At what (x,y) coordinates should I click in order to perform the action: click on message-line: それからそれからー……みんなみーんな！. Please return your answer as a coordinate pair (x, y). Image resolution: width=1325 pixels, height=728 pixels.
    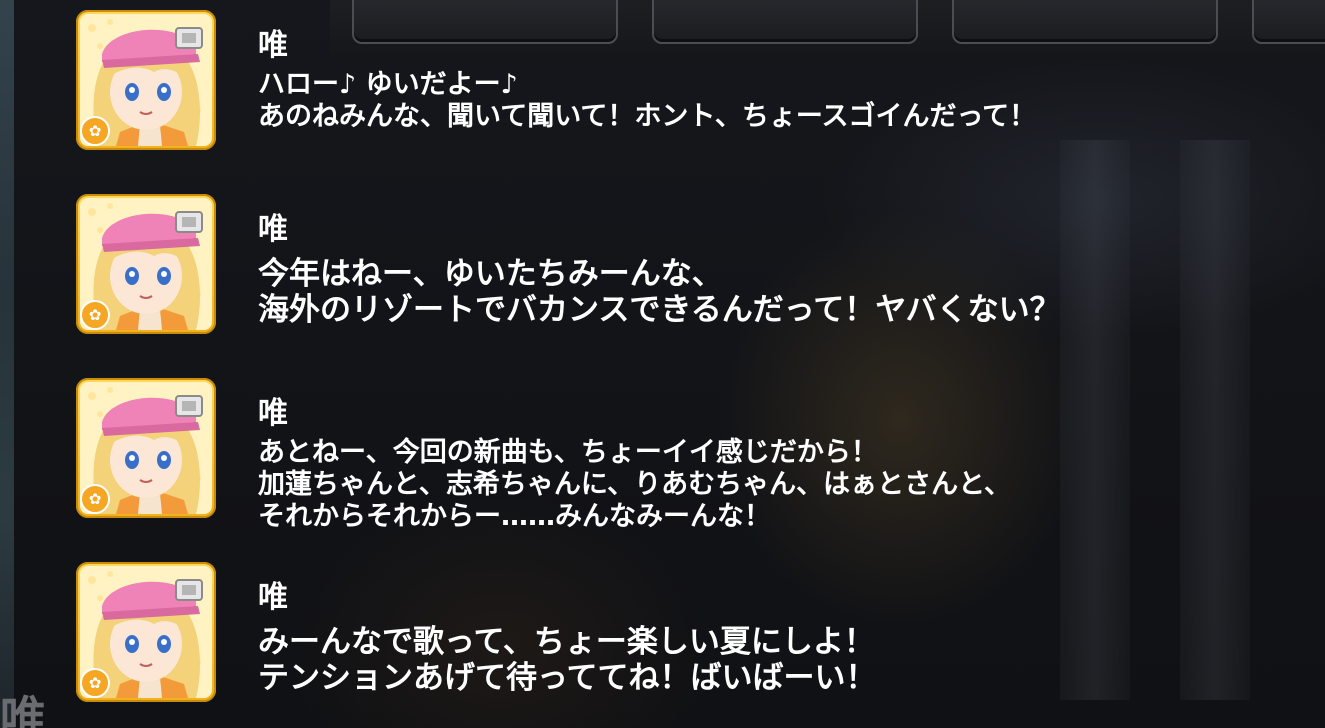
    Looking at the image, I should click on (514, 516).